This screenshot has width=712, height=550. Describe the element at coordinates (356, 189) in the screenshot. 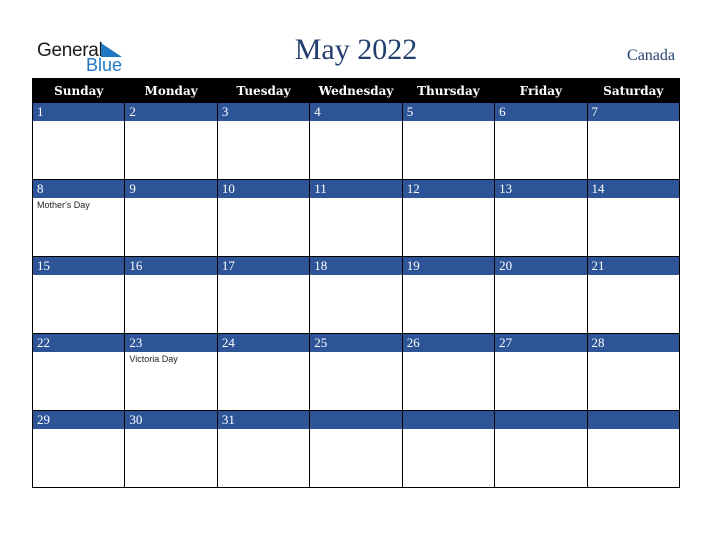

I see `day-number: 11` at that location.